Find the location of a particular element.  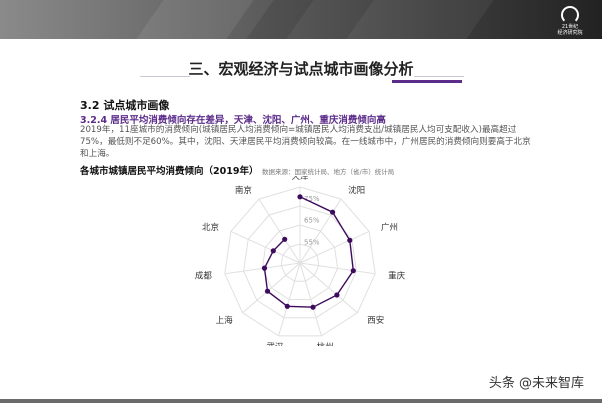

brand-logo: 21世纪 经济研究院 is located at coordinates (570, 21).